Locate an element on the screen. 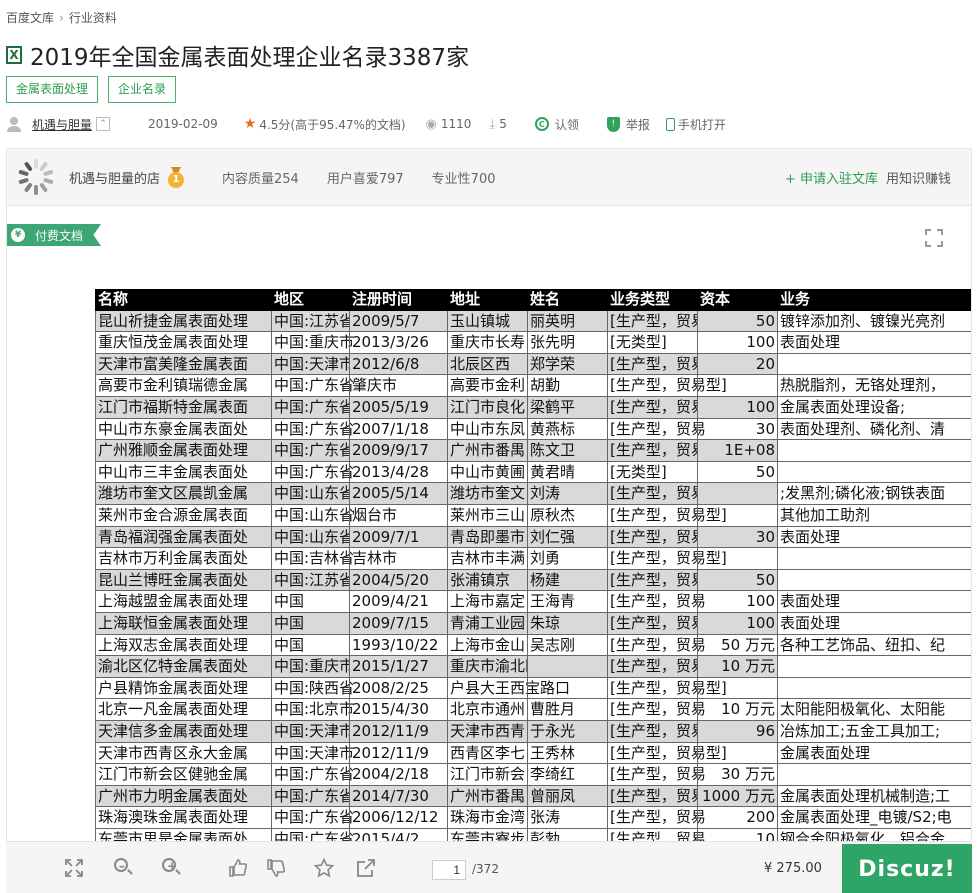  cell-name: 广州雅顺金属表面处理 is located at coordinates (183, 451).